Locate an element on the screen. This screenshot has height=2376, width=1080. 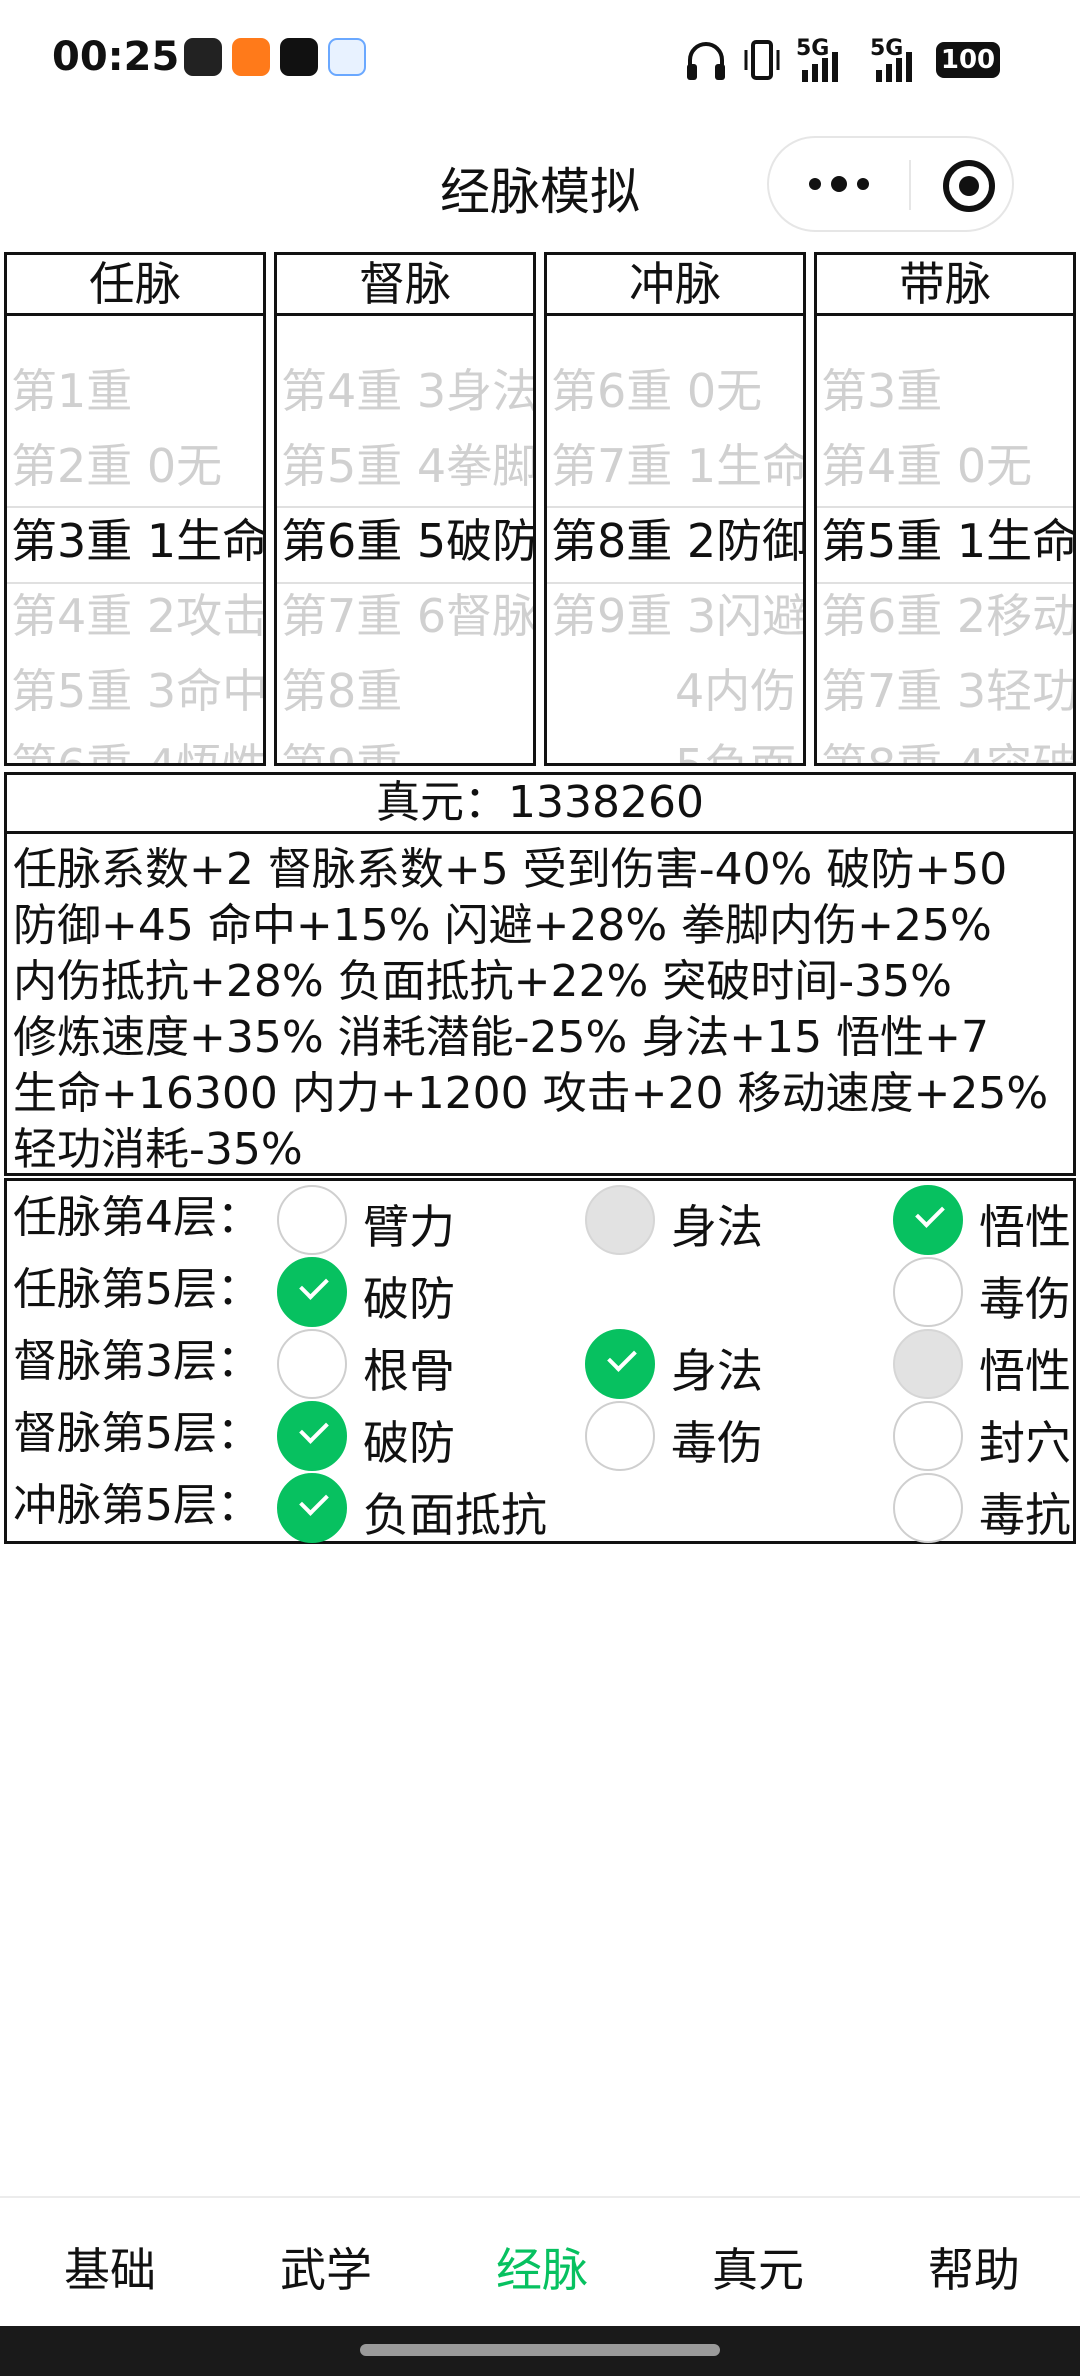
picker-viewport: 第6重 0无 第7重 1生命 第8重 2防御 第9重 3闪避 4内伤 5负面 is located at coordinates (675, 539).